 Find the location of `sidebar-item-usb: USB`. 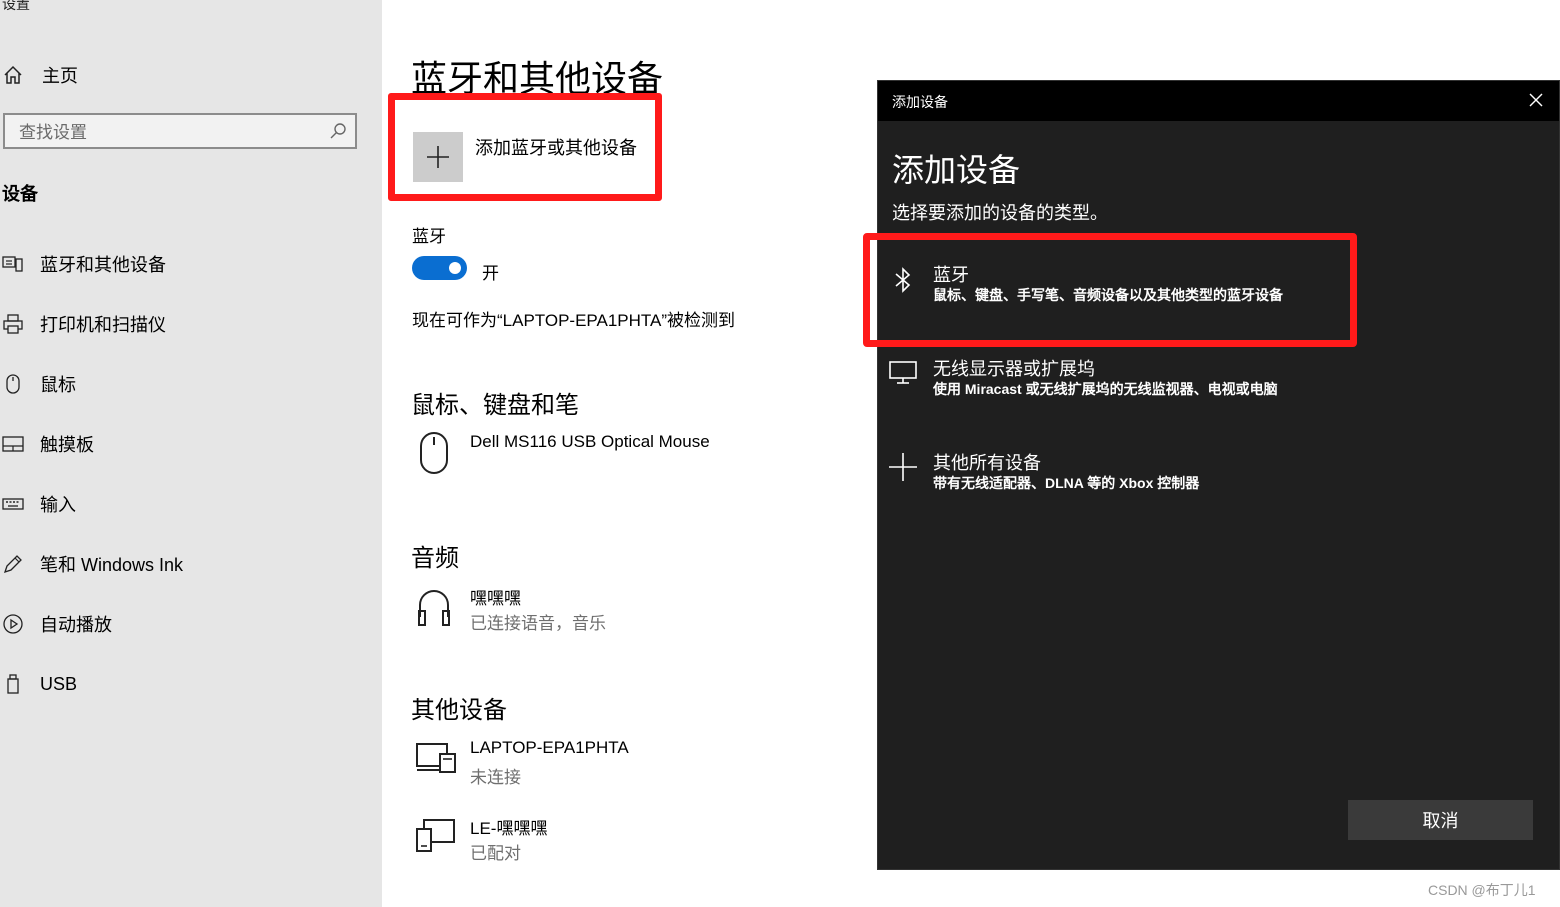

sidebar-item-usb: USB is located at coordinates (182, 684).